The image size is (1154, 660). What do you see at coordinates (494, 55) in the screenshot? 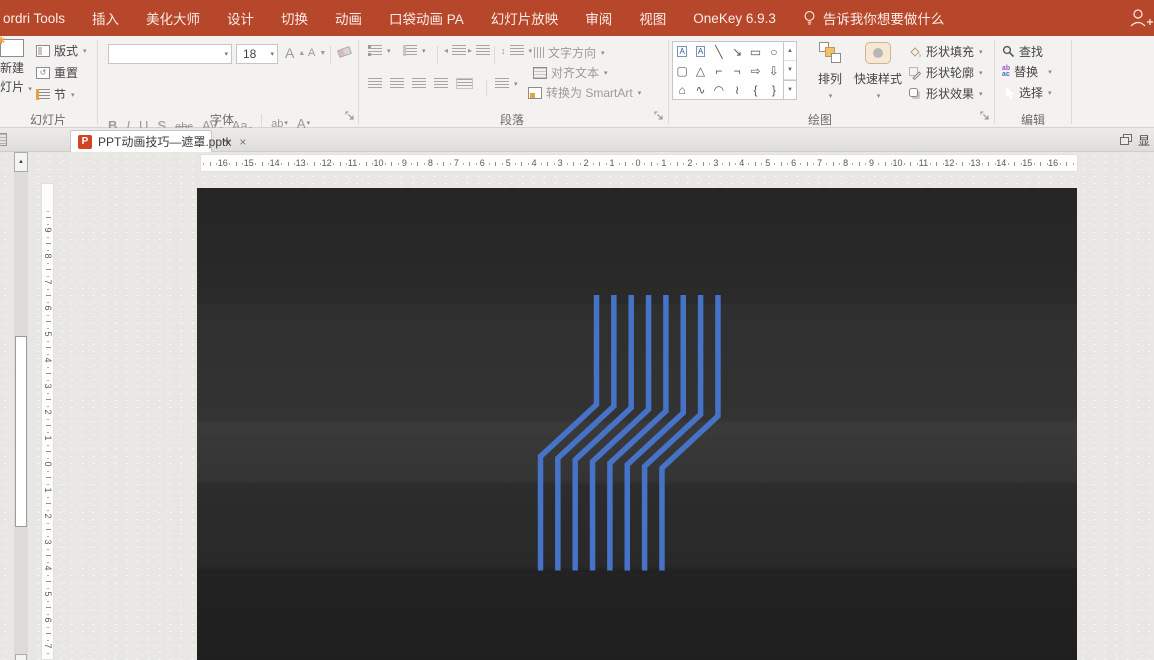
I see `separator` at bounding box center [494, 55].